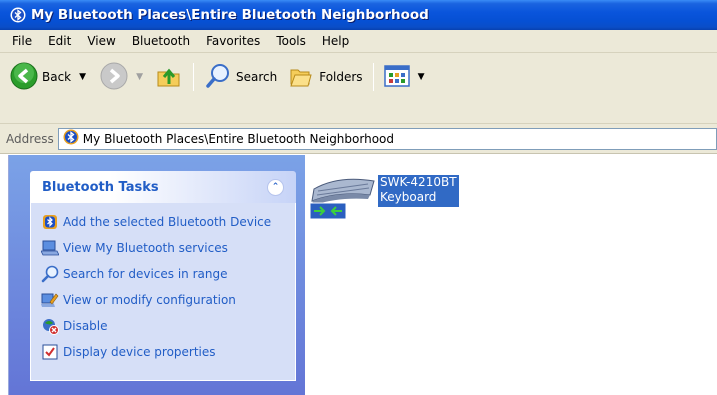  I want to click on menu-favorites: Favorites, so click(233, 41).